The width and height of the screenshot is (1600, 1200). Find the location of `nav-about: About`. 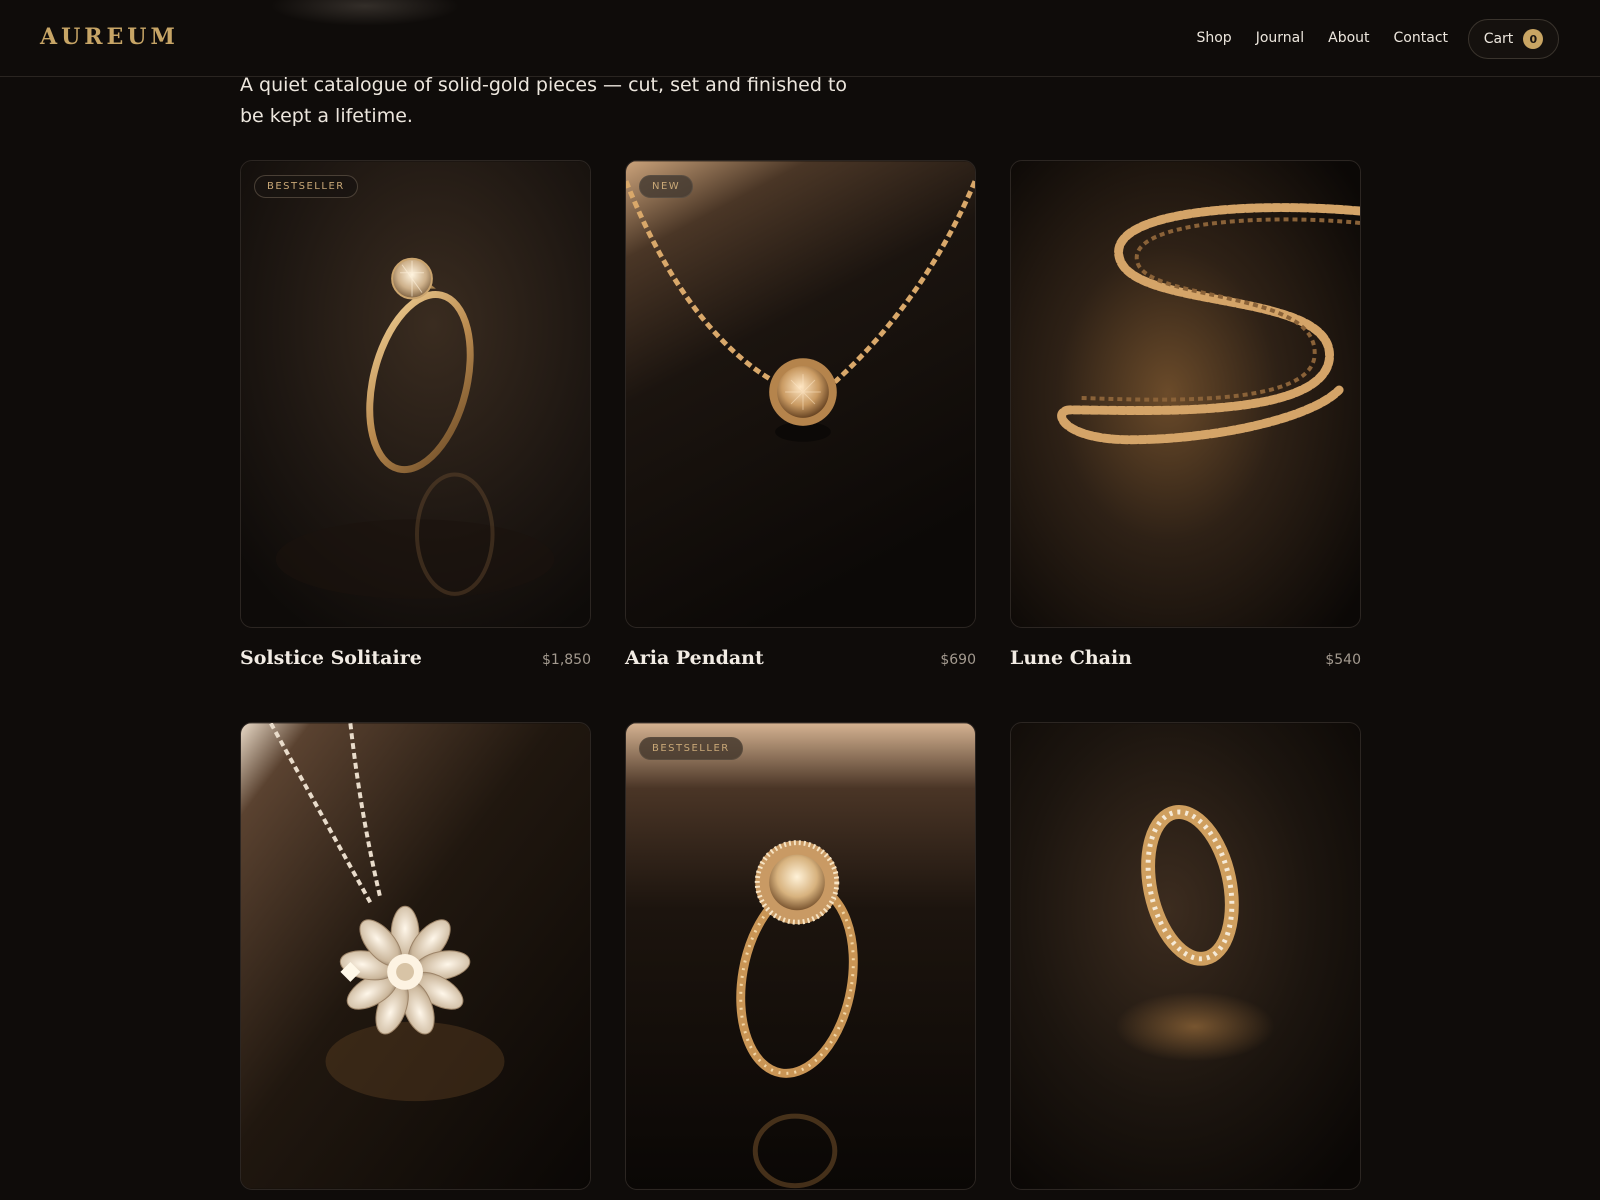

nav-about: About is located at coordinates (1348, 38).